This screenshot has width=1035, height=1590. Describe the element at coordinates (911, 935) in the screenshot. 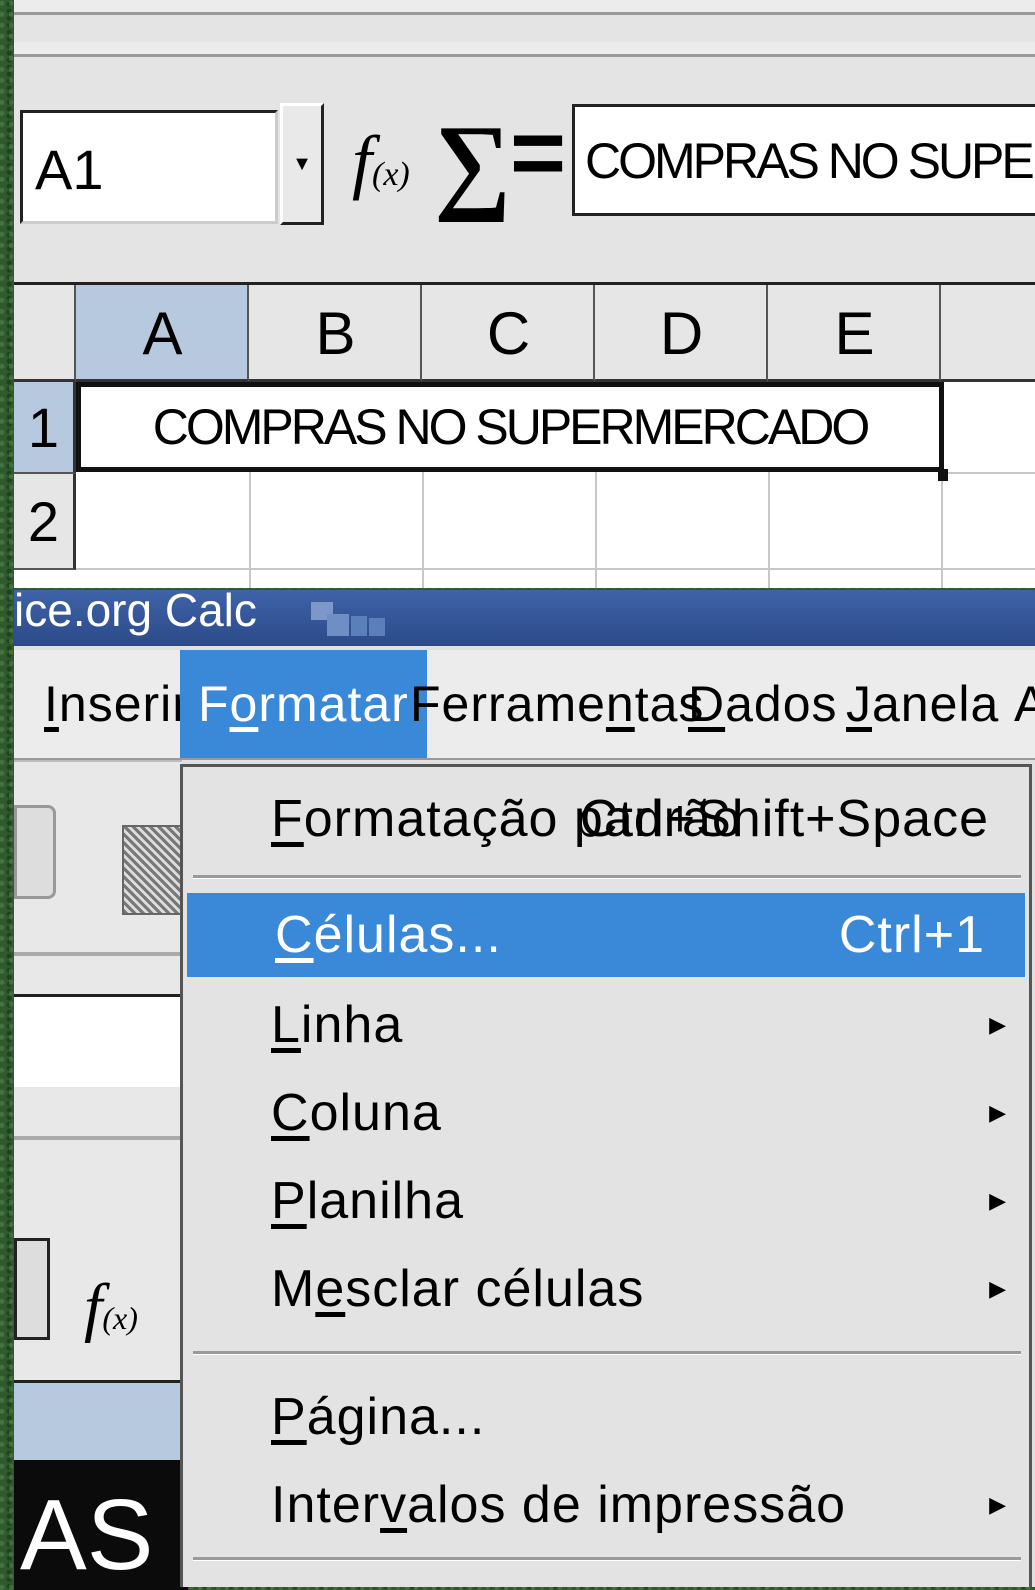

I see `shortcut-label: Ctrl+1` at that location.